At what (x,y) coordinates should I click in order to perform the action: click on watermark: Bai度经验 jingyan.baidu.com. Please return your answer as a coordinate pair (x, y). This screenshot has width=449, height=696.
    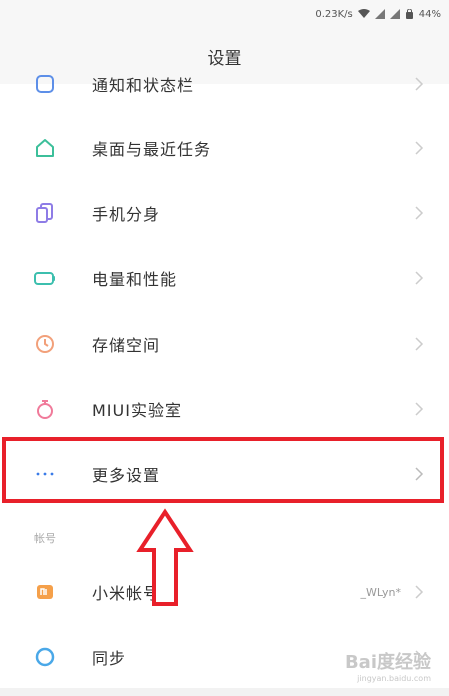
    Looking at the image, I should click on (371, 668).